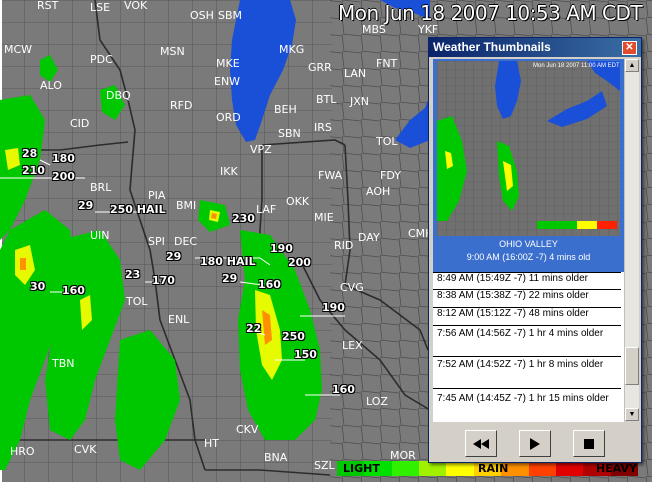  Describe the element at coordinates (80, 123) in the screenshot. I see `city-label: CID` at that location.